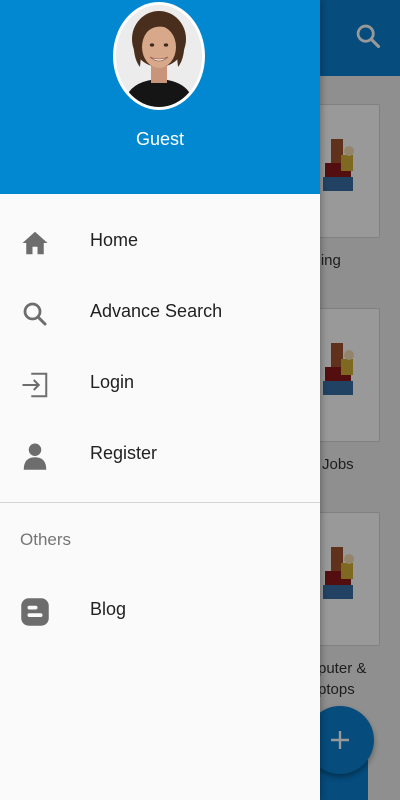  I want to click on menu-item-label: Home, so click(114, 240).